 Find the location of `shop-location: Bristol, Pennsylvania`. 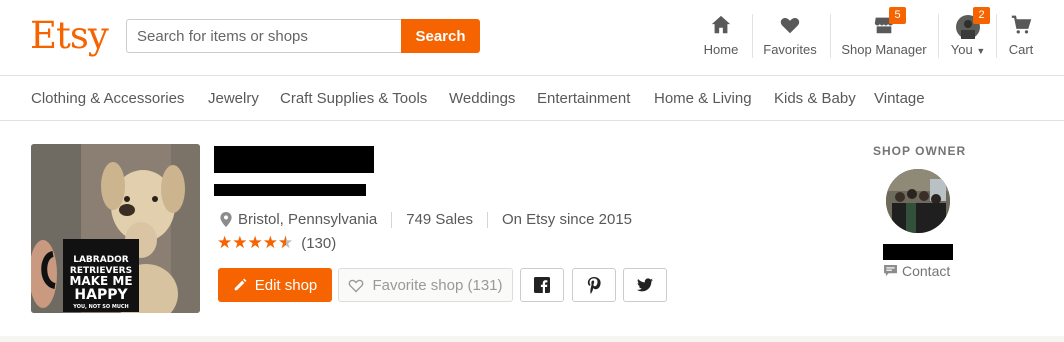

shop-location: Bristol, Pennsylvania is located at coordinates (307, 219).